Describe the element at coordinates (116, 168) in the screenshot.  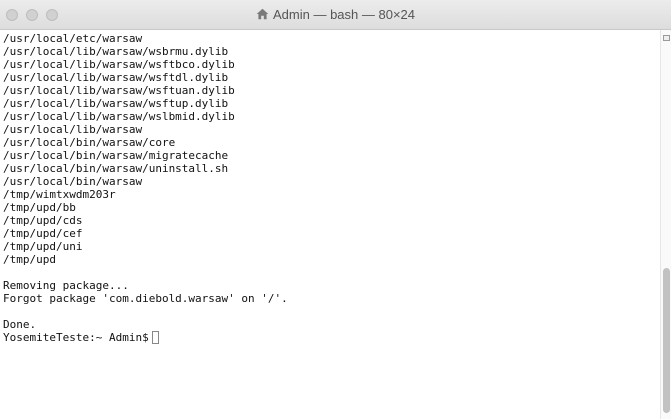
I see `terminal-line: /usr/local/bin/warsaw/uninstall.sh` at that location.